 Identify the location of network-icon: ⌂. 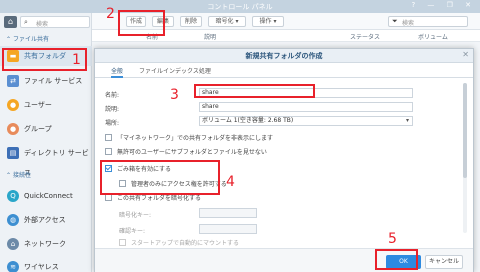
(13, 244).